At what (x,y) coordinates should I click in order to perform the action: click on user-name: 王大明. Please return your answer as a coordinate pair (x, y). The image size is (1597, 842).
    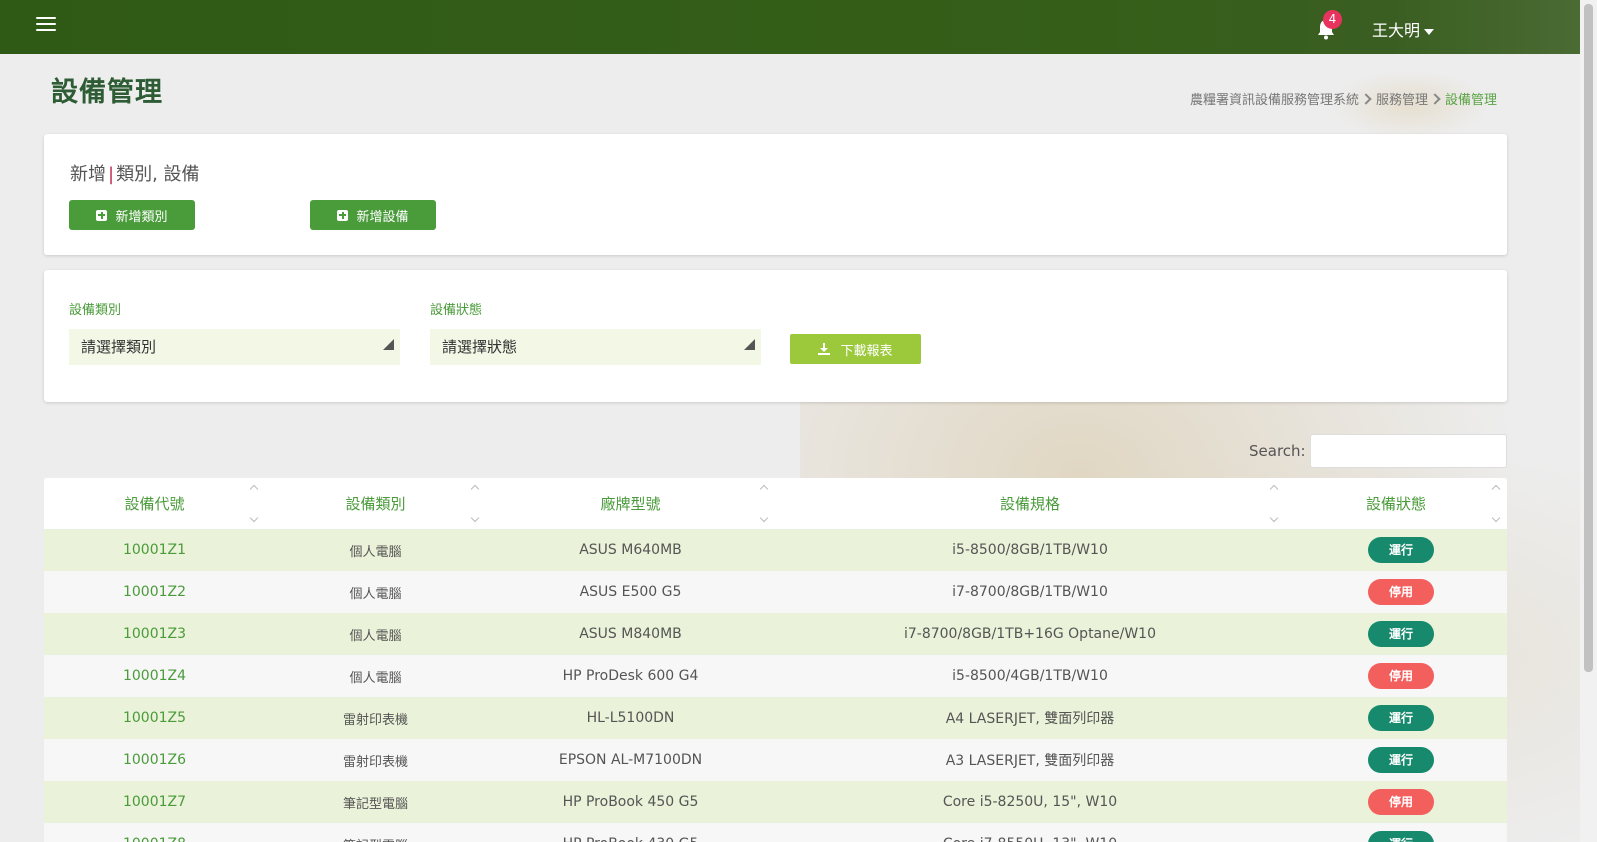
    Looking at the image, I should click on (1396, 30).